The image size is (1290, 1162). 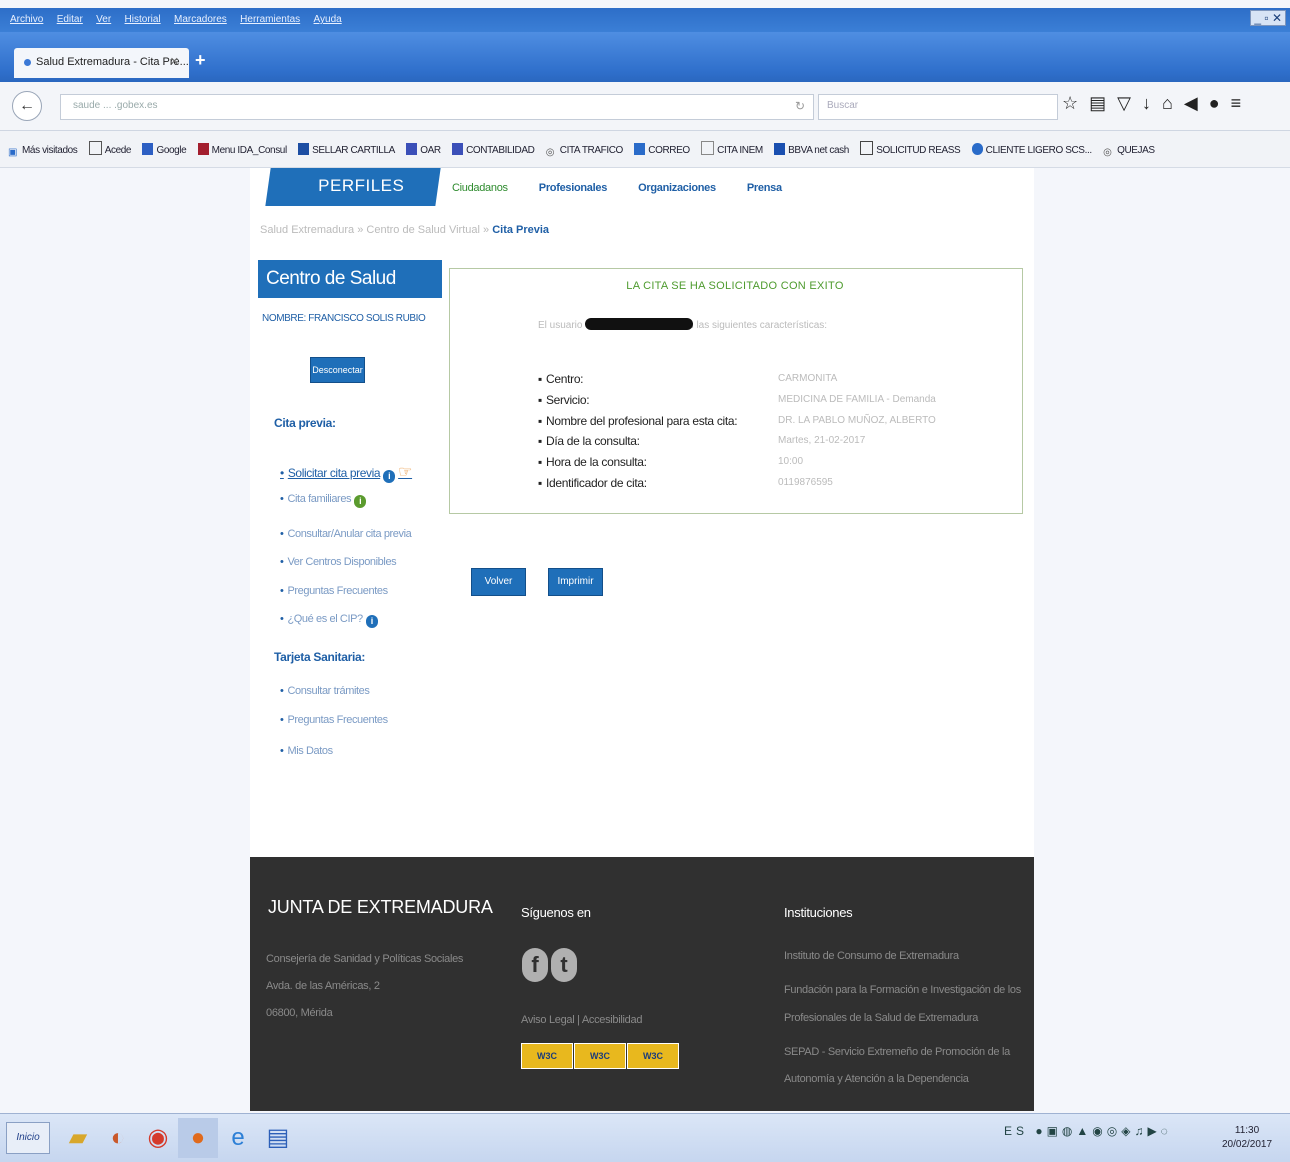 What do you see at coordinates (811, 149) in the screenshot?
I see `bookmark-item: BBVA net cash` at bounding box center [811, 149].